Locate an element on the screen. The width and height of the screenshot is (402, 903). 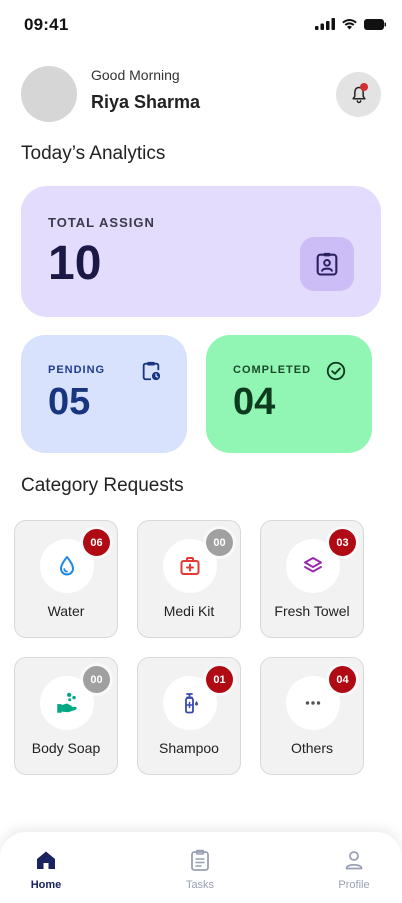
nav-label: Profile is located at coordinates (354, 885).